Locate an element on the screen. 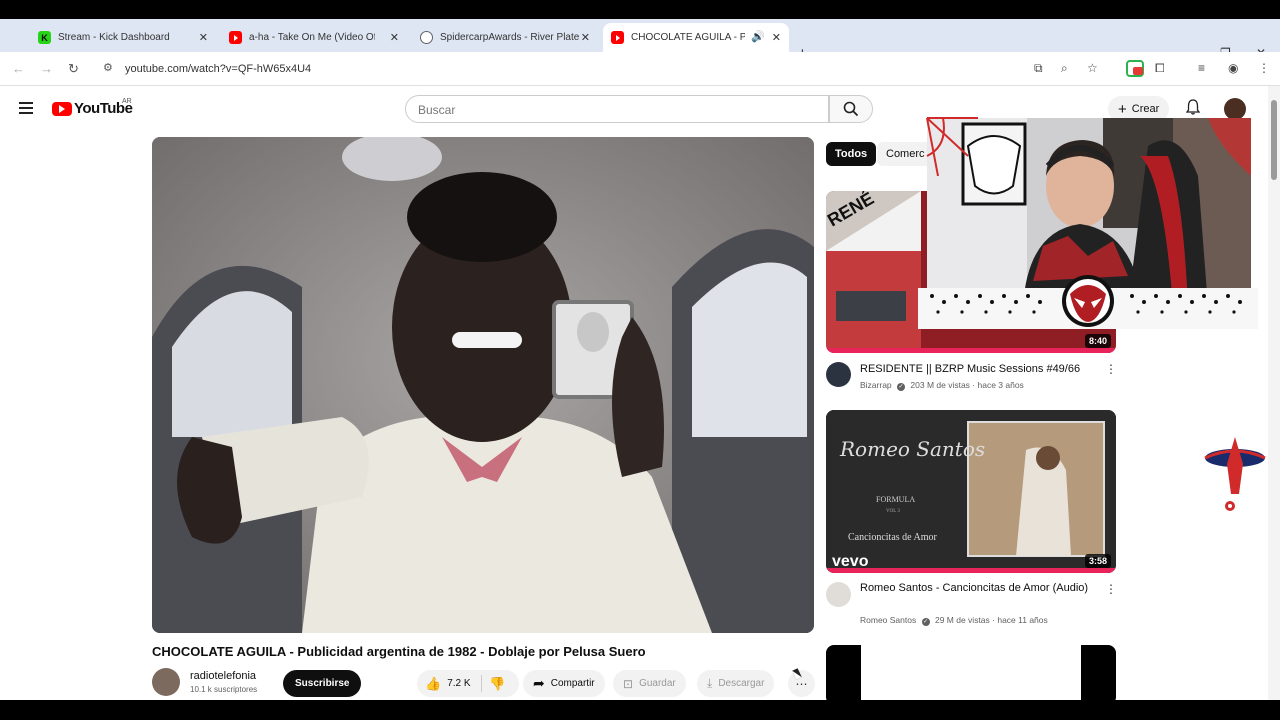 This screenshot has height=720, width=1280. forward-icon: → is located at coordinates (46, 68).